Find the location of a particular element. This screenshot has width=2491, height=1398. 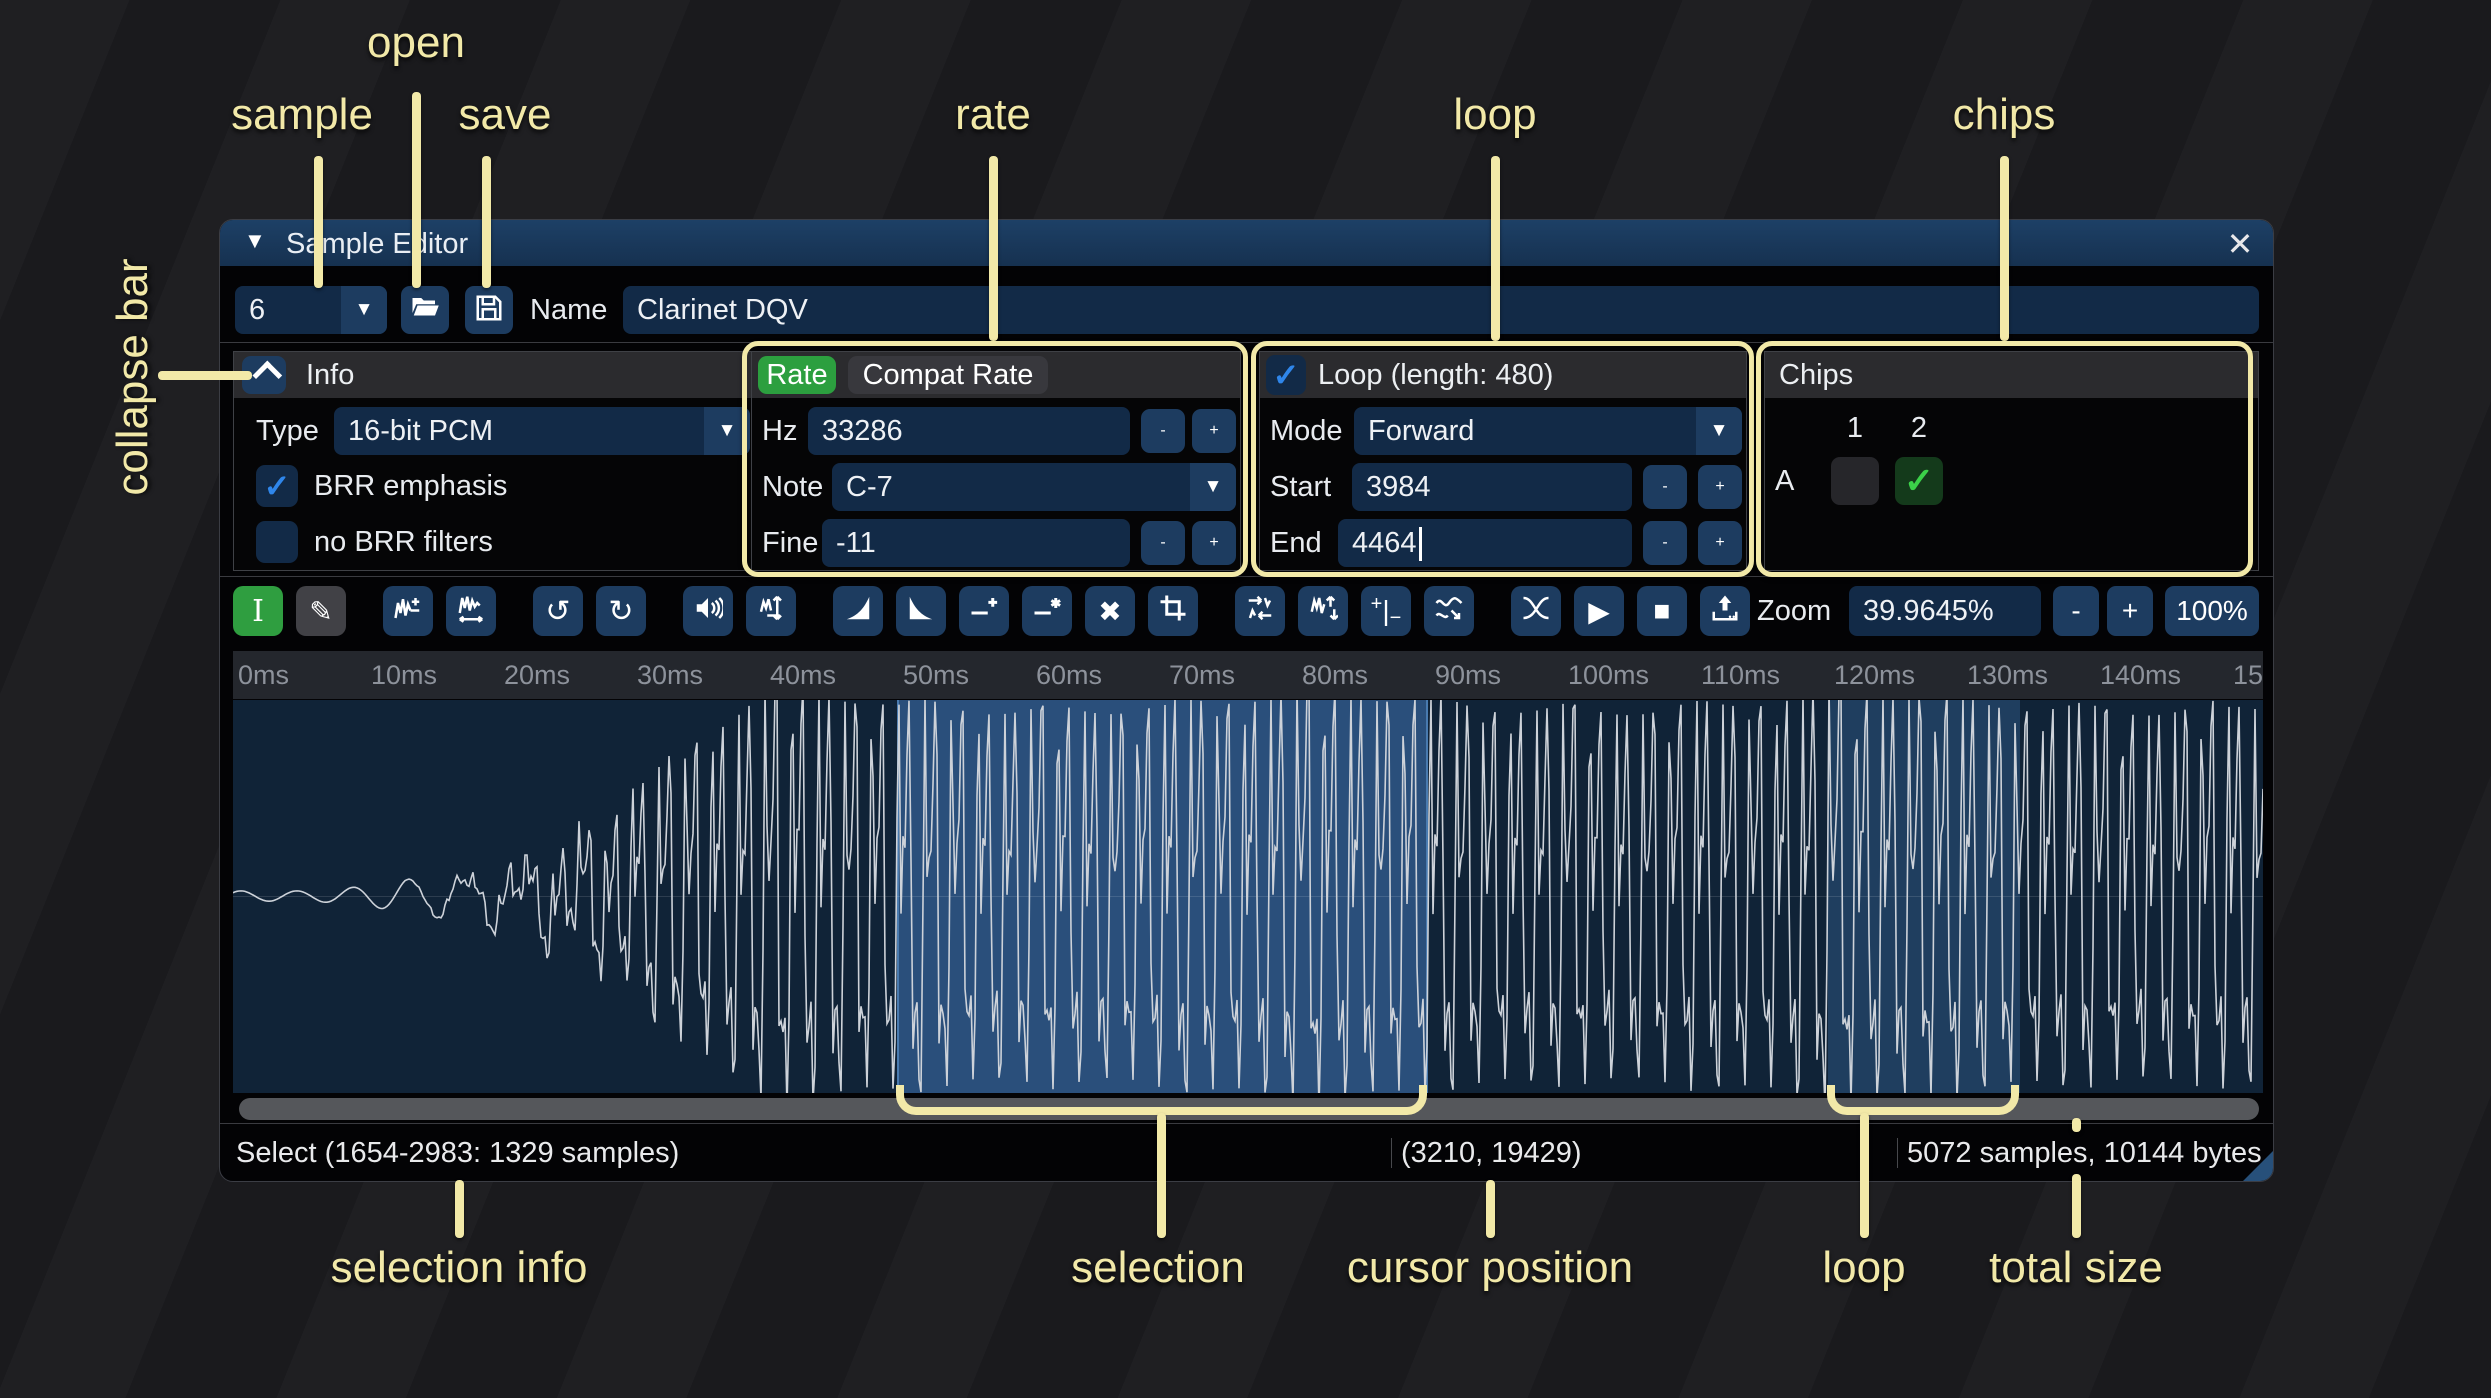

plus-icon: + is located at coordinates (2130, 610).